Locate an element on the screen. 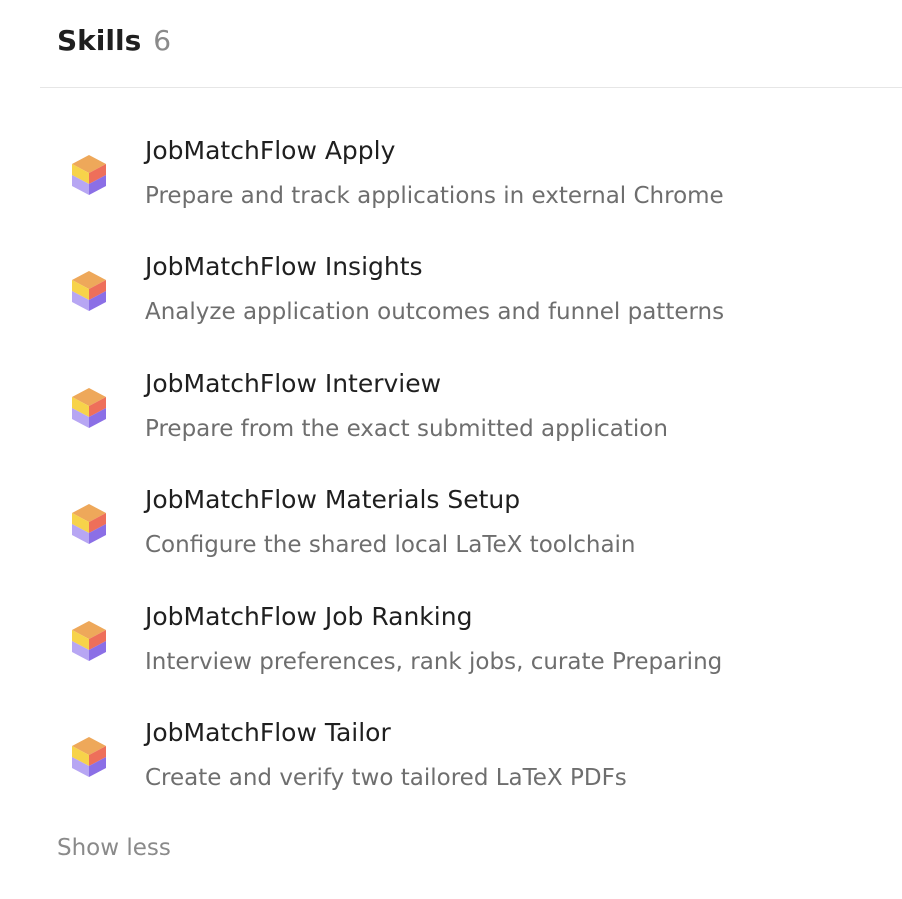  skills-header: Skills 6 is located at coordinates (114, 46).